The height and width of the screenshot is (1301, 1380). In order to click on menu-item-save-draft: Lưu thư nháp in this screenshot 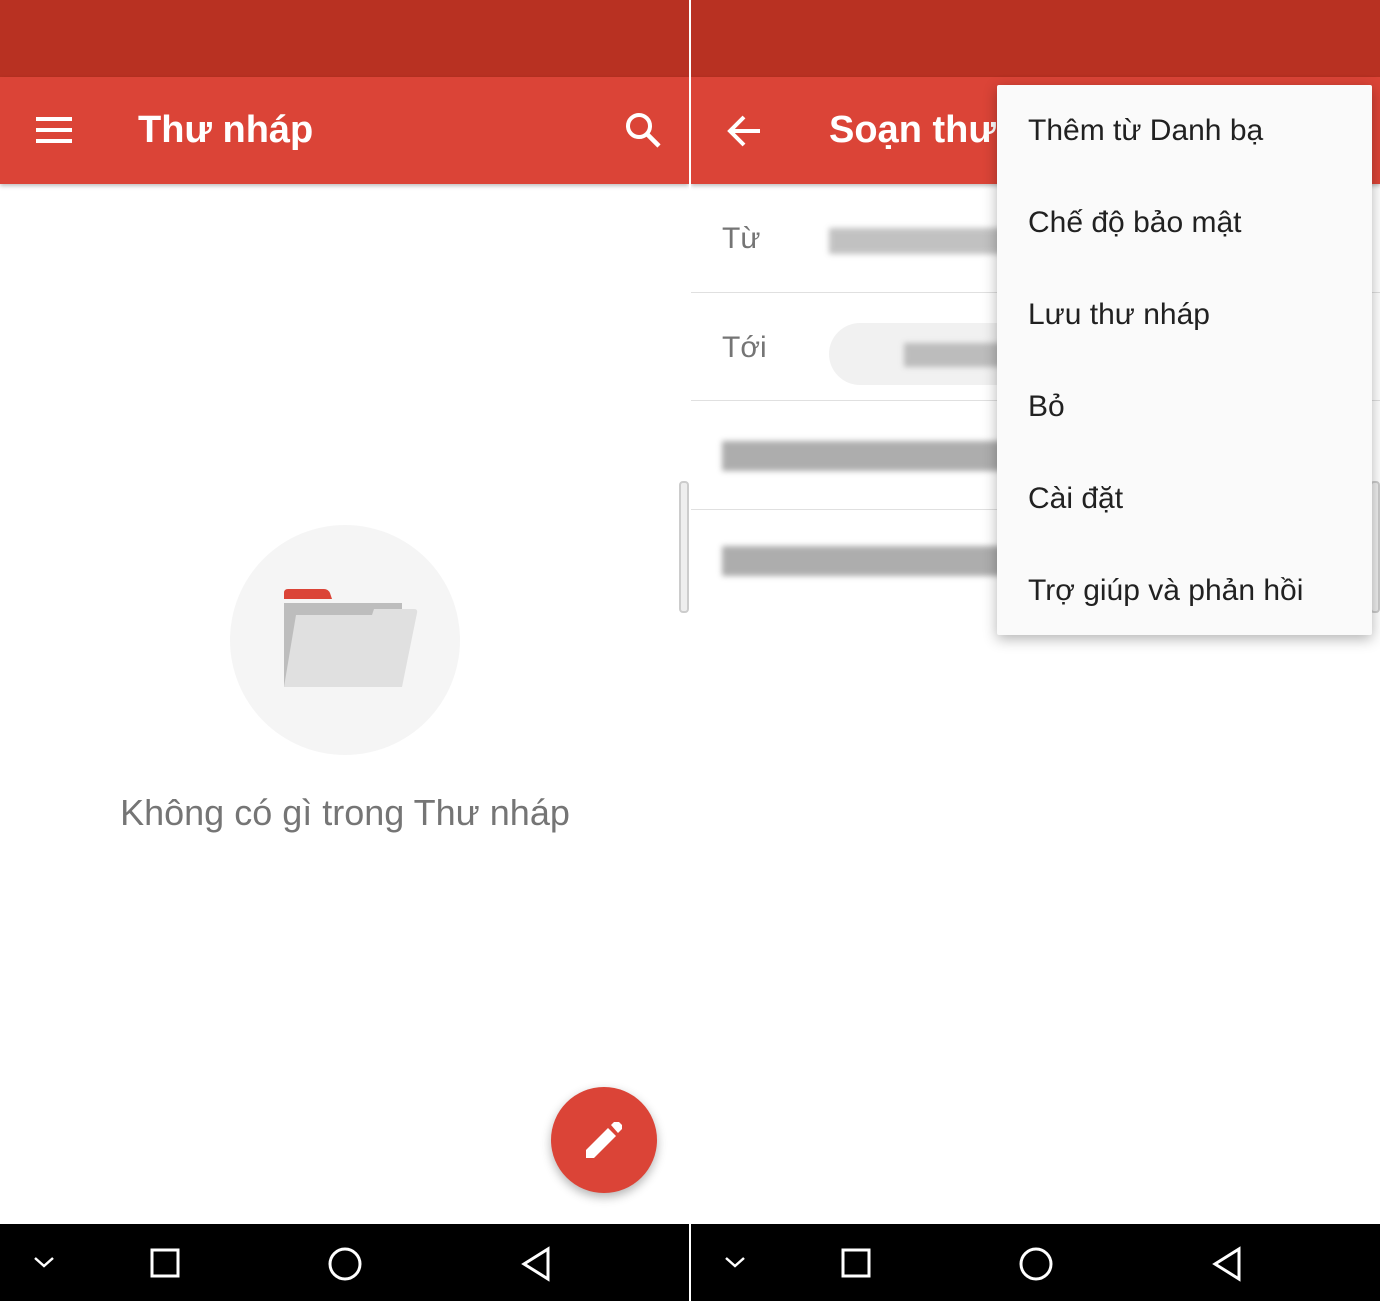, I will do `click(1184, 315)`.